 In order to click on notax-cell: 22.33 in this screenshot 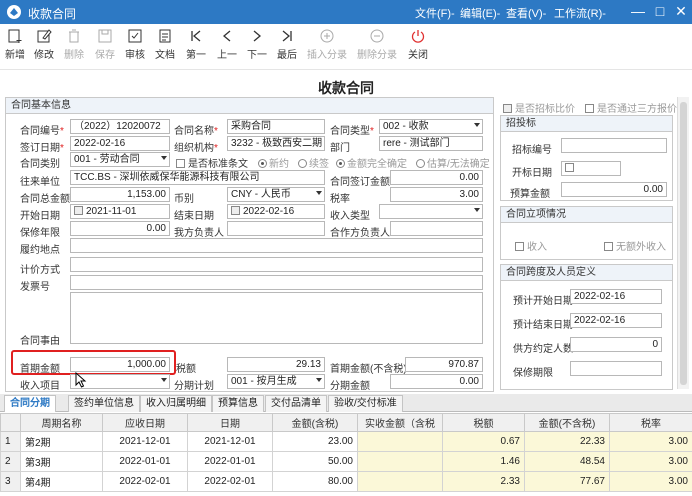, I will do `click(567, 441)`.